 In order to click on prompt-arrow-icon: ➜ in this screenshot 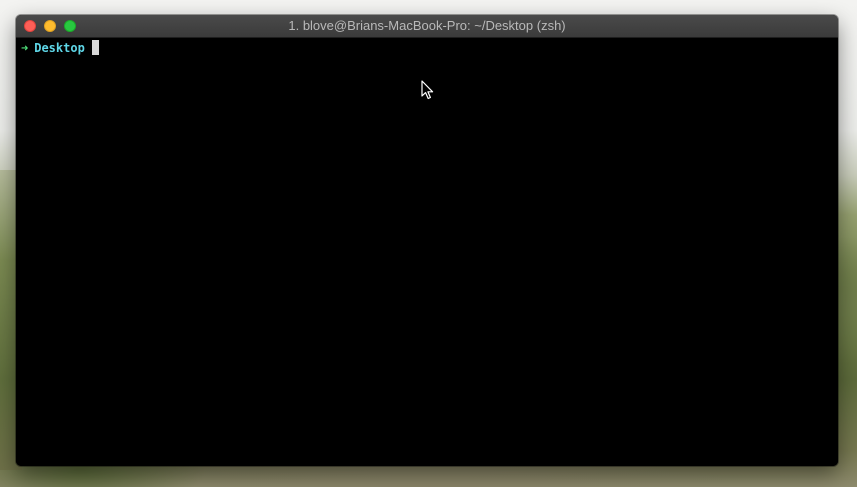, I will do `click(25, 48)`.